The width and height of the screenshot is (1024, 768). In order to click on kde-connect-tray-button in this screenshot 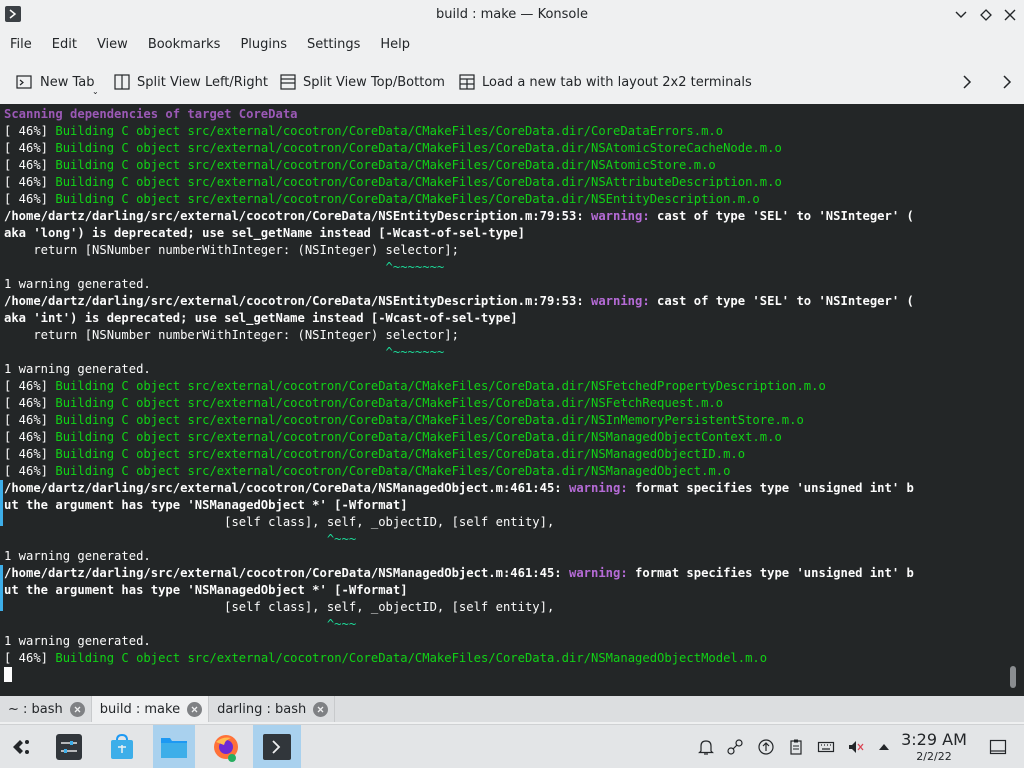, I will do `click(735, 747)`.